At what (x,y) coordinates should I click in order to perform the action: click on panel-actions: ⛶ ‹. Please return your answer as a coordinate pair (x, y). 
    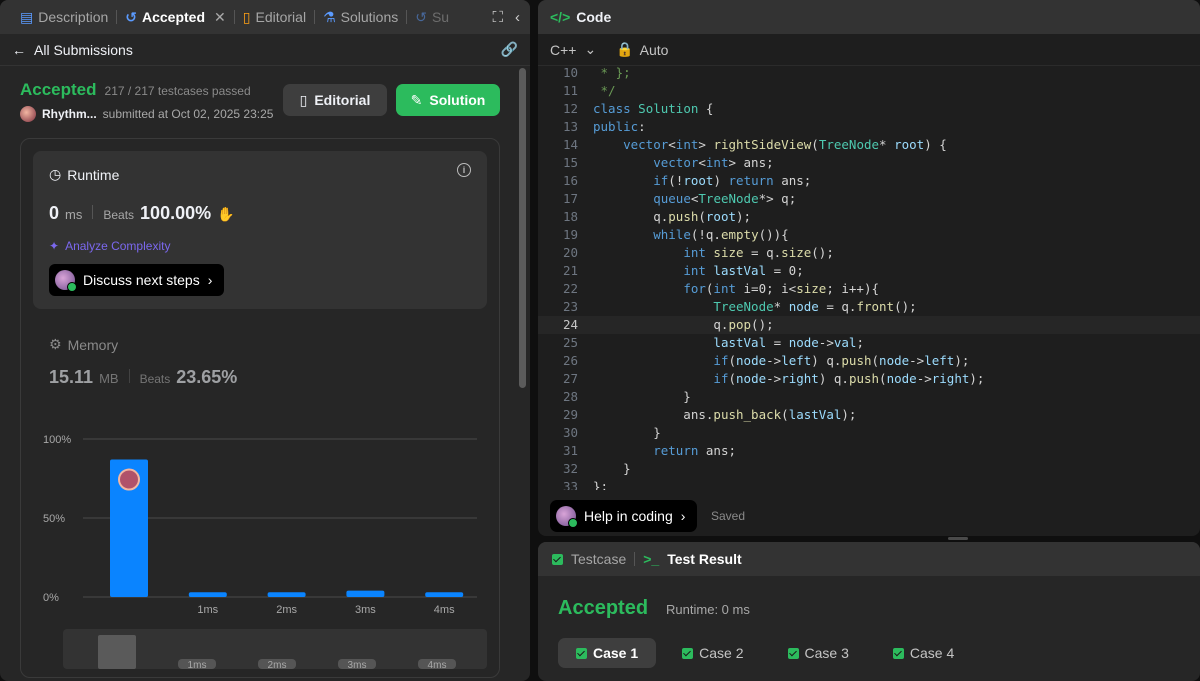
    Looking at the image, I should click on (511, 17).